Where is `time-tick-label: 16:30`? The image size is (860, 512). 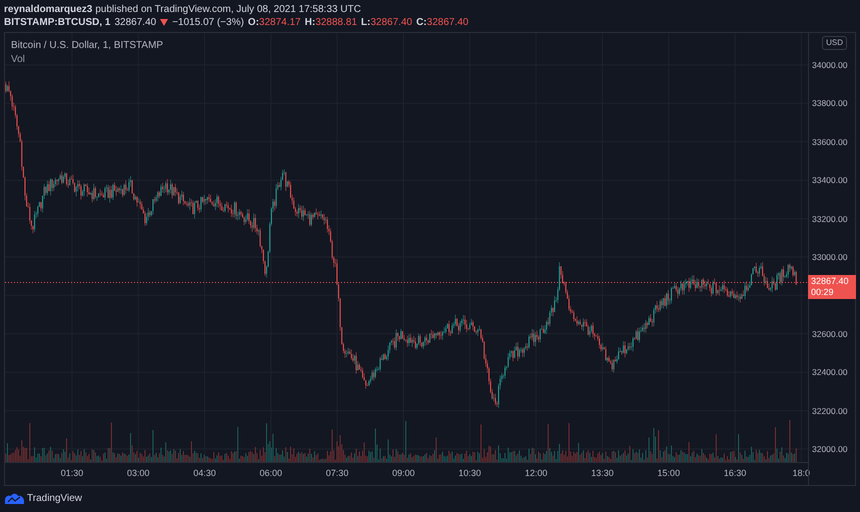 time-tick-label: 16:30 is located at coordinates (735, 473).